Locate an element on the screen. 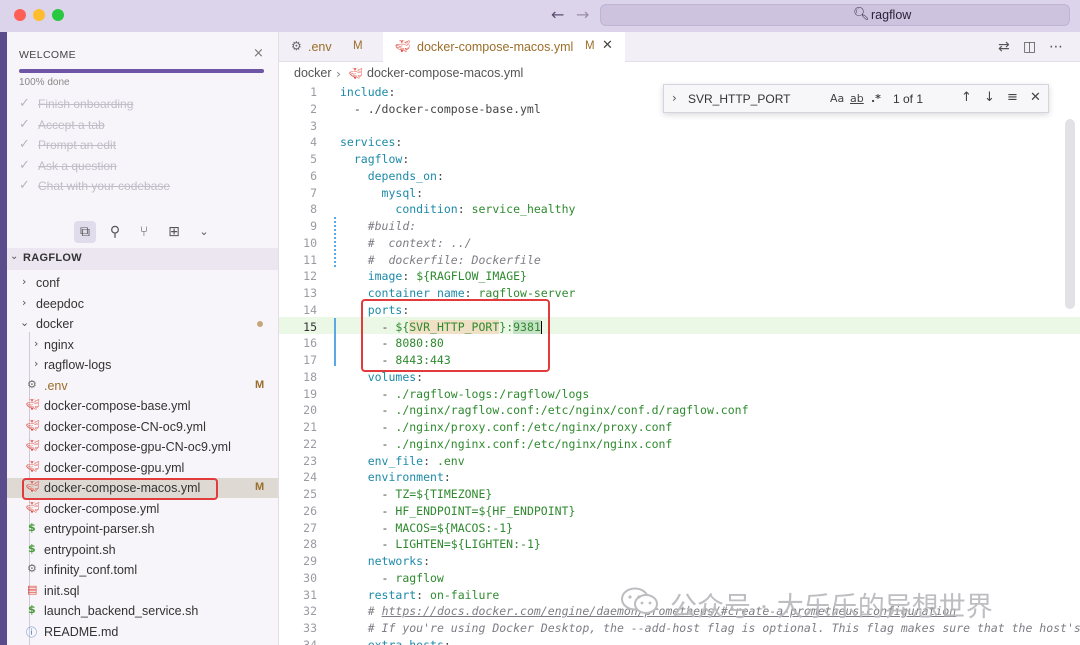 The width and height of the screenshot is (1080, 645). find-in-selection-icon: ≡ is located at coordinates (1012, 97).